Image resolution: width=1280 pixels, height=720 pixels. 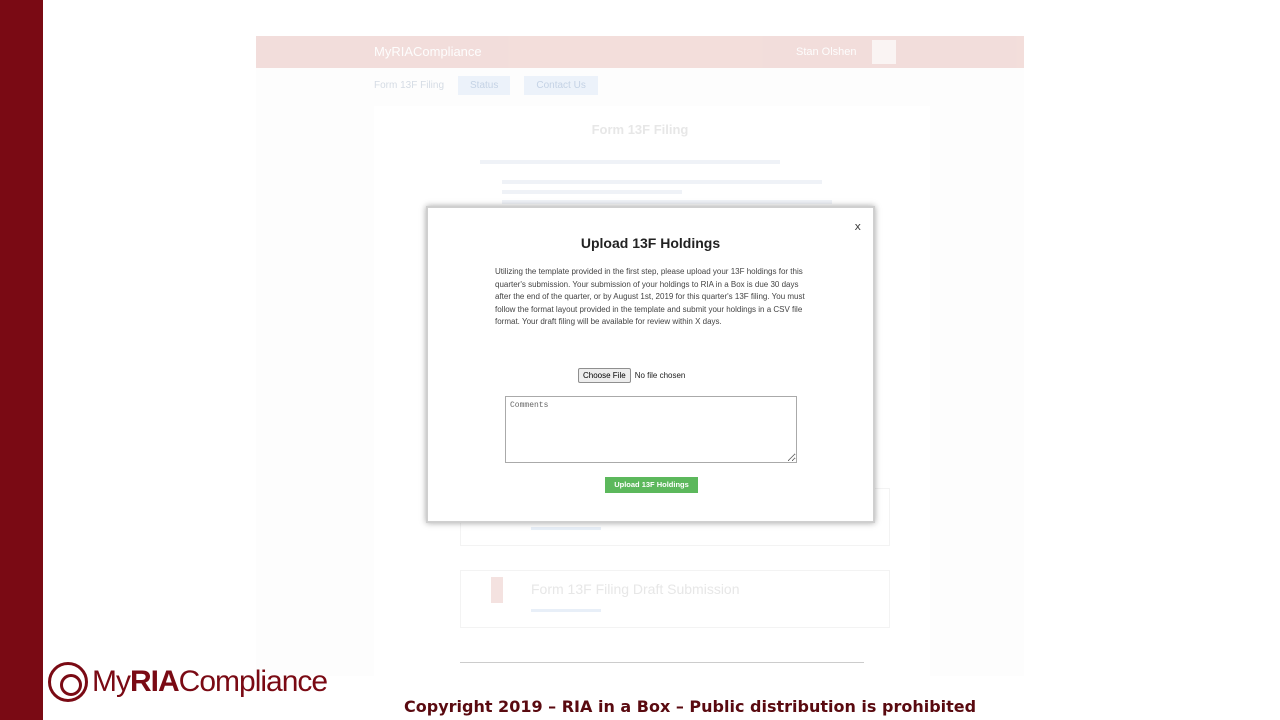 What do you see at coordinates (675, 599) in the screenshot?
I see `background-card-draft: Form 13F Filing Draft Submission` at bounding box center [675, 599].